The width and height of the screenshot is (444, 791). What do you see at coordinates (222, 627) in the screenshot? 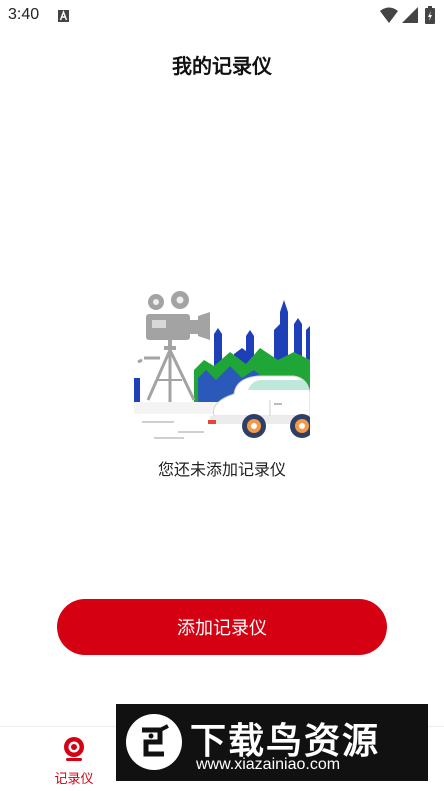
I see `add-recorder-button: 添加记录仪` at bounding box center [222, 627].